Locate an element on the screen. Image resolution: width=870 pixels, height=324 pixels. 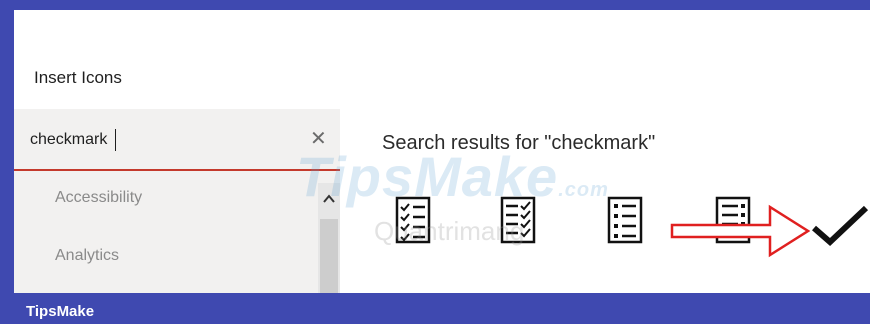
watermark-secondary: Quantrimang is located at coordinates (449, 231).